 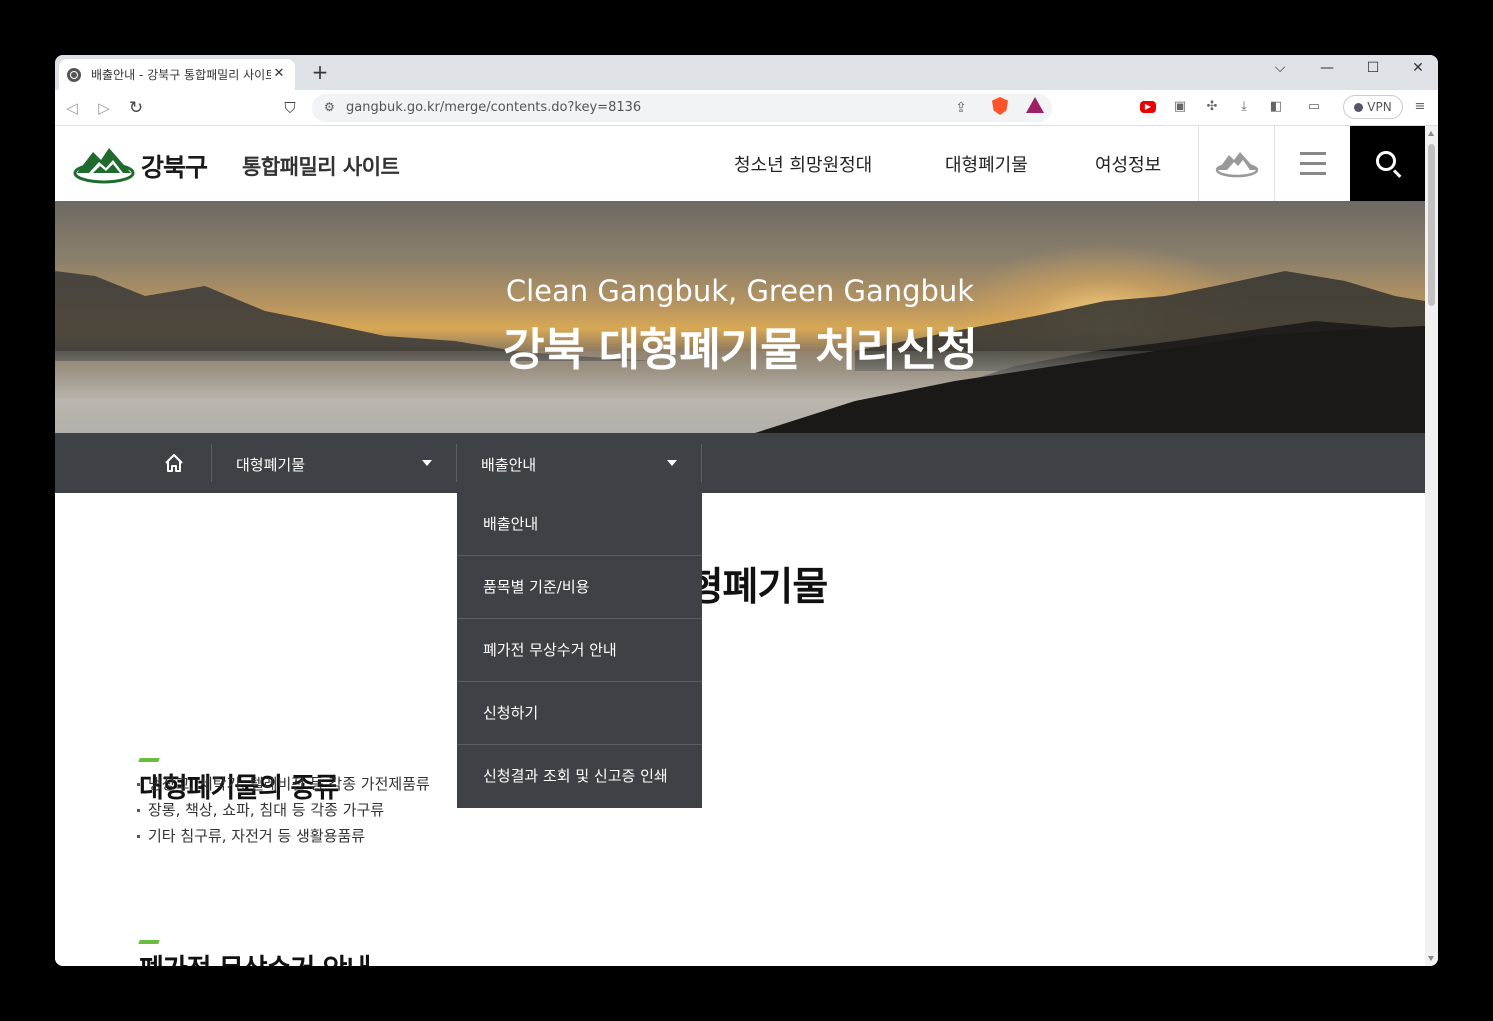 I want to click on gnb-bulky-waste: 대형폐기물, so click(x=986, y=164).